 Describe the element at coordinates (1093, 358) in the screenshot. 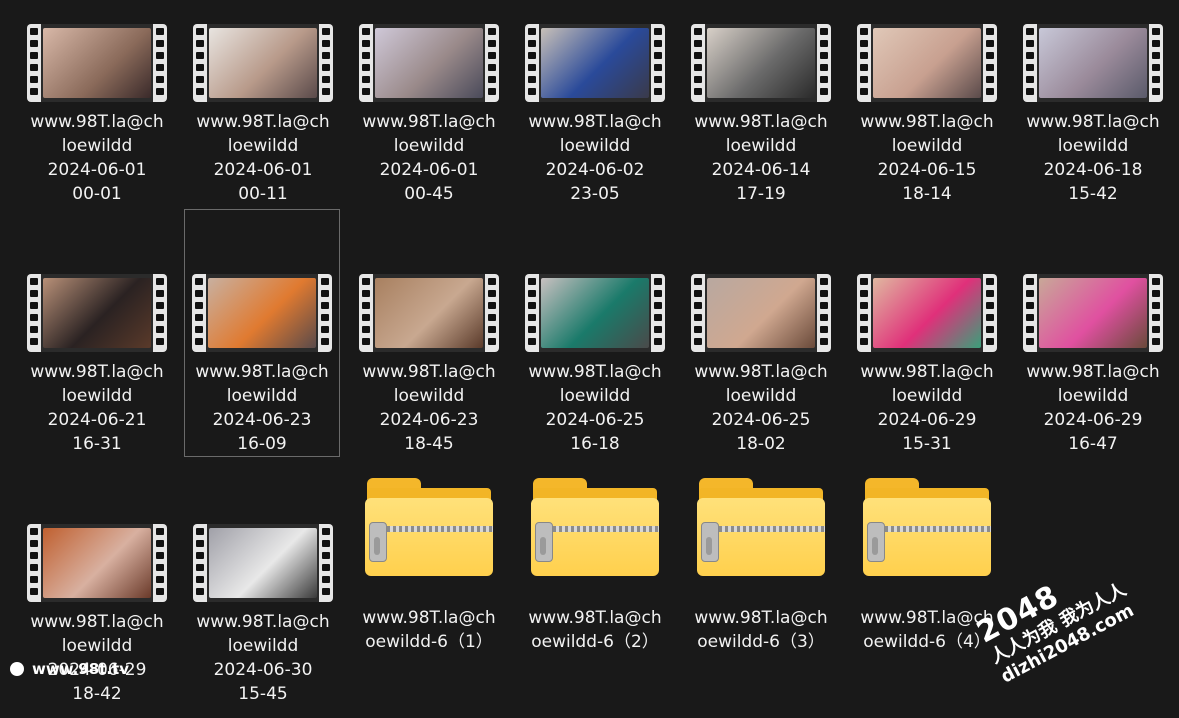

I see `file-item-video: www.98T.la@ch loewildd 2024-06-29 16-47` at that location.